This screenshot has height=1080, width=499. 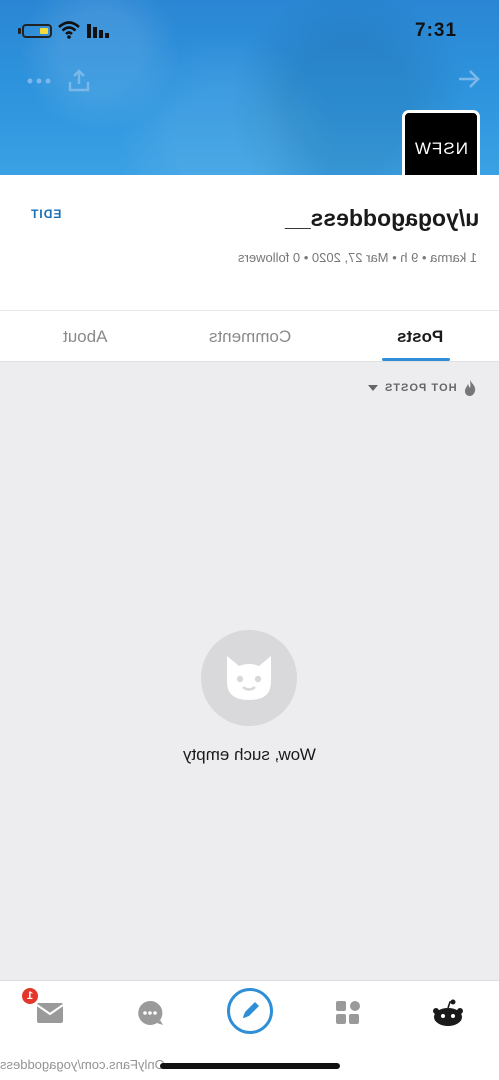 I want to click on more-icon, so click(x=39, y=81).